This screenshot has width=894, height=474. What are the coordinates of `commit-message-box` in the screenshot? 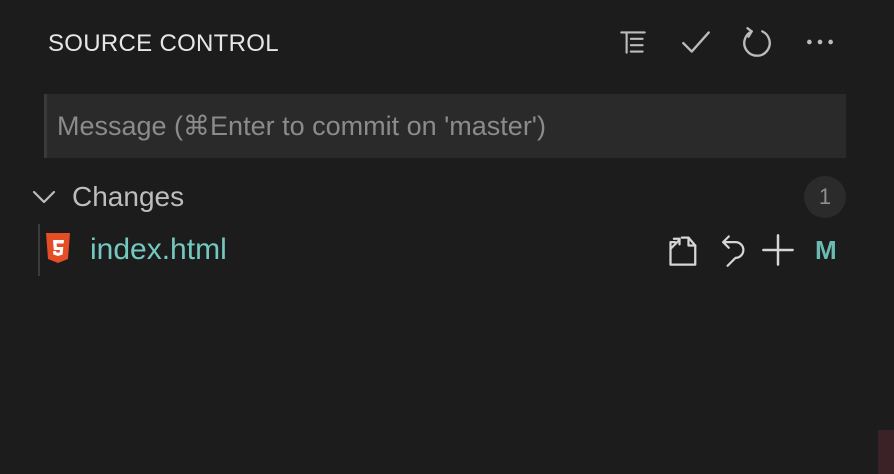 It's located at (445, 126).